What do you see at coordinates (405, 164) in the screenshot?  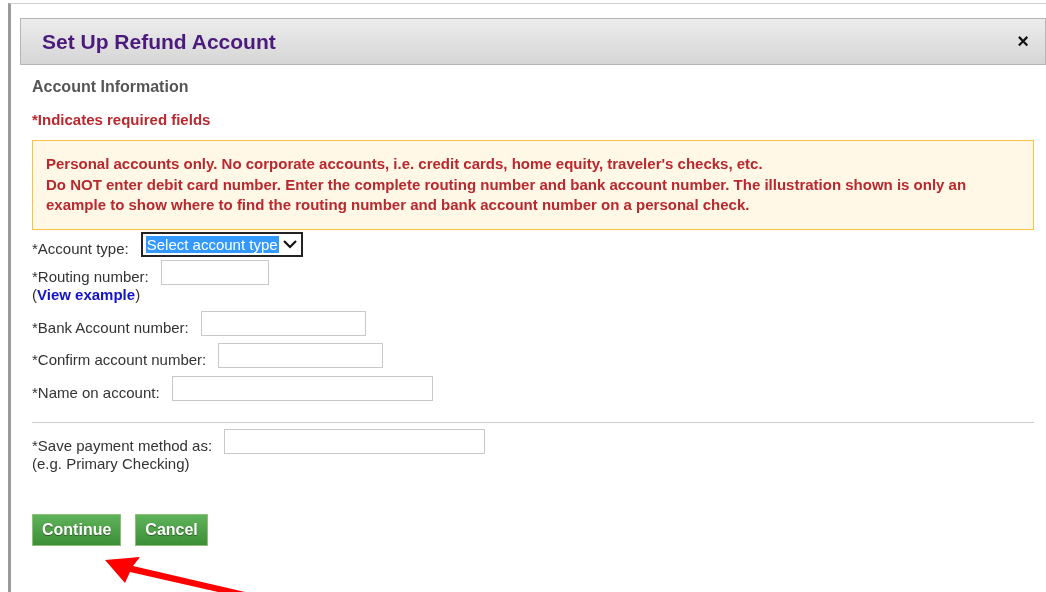 I see `notice-text: Personal accounts only. No corporate accounts, i.e. credit cards, home equity, traveler's checks, etc.` at bounding box center [405, 164].